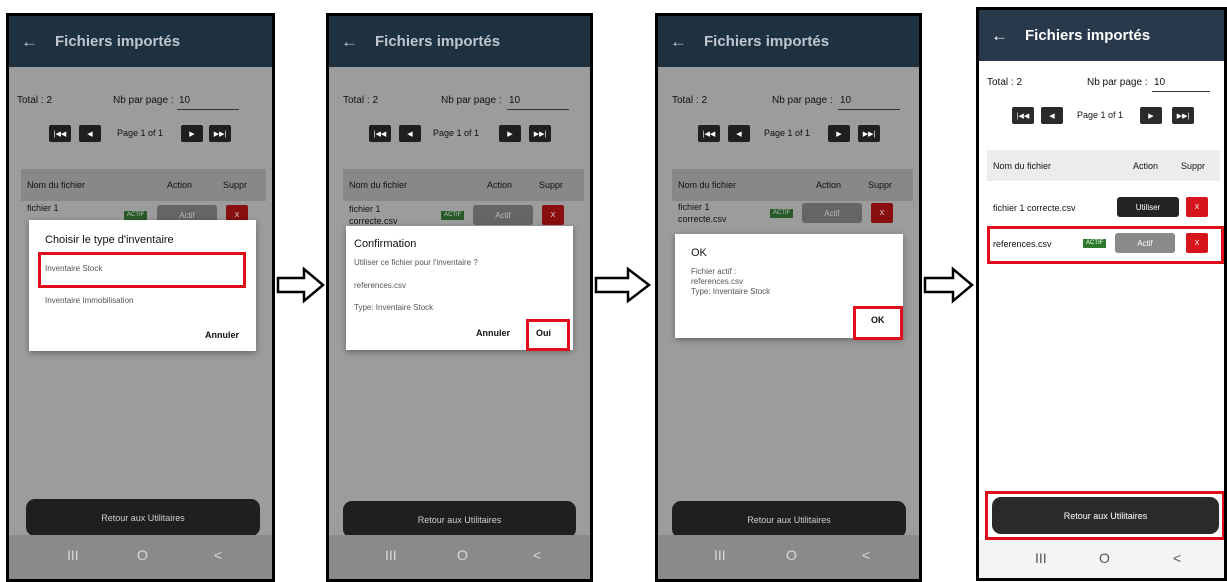 The width and height of the screenshot is (1227, 582). I want to click on highlight-ok, so click(878, 323).